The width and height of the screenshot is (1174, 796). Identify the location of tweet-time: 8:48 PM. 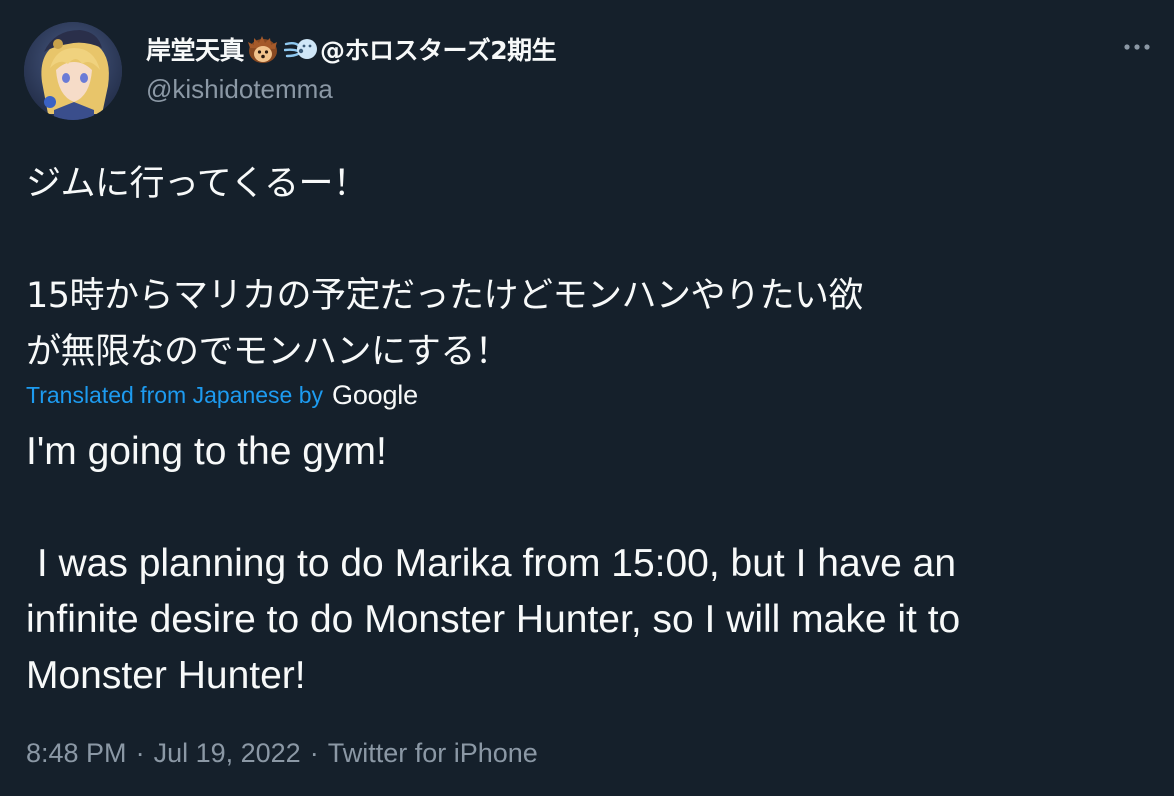
(76, 753).